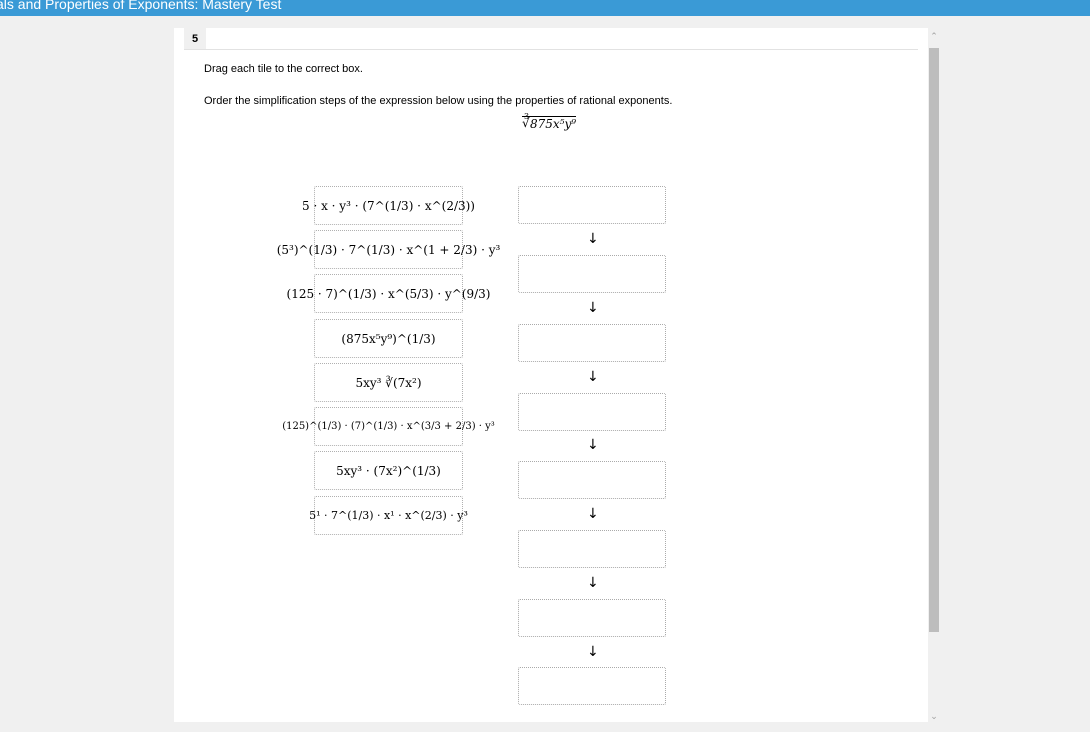 This screenshot has height=732, width=1090. I want to click on radicand: 875x⁵y⁹, so click(549, 123).